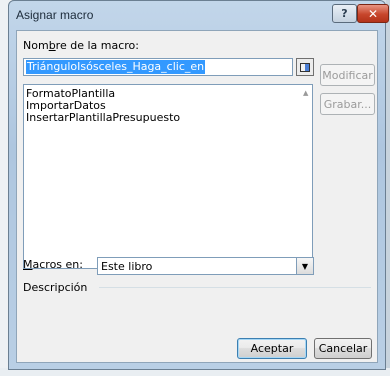 The image size is (390, 376). I want to click on scroll-up-icon: ▲, so click(305, 93).